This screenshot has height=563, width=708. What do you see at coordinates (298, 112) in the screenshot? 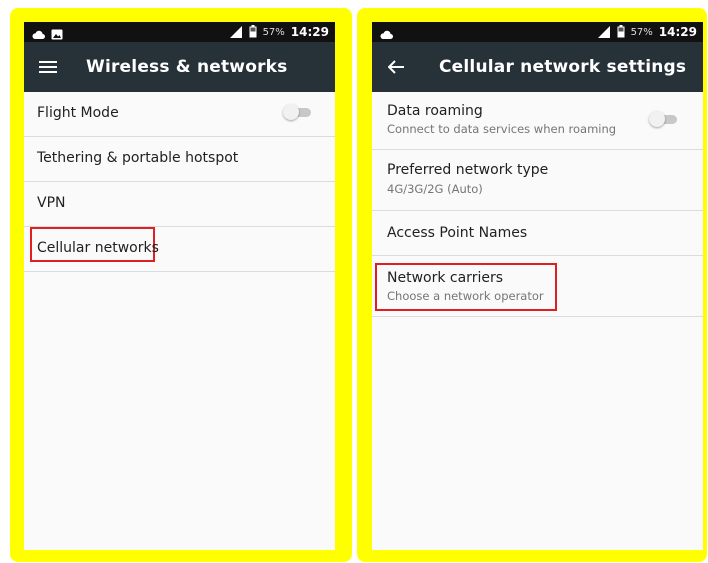
I see `flight-mode-toggle` at bounding box center [298, 112].